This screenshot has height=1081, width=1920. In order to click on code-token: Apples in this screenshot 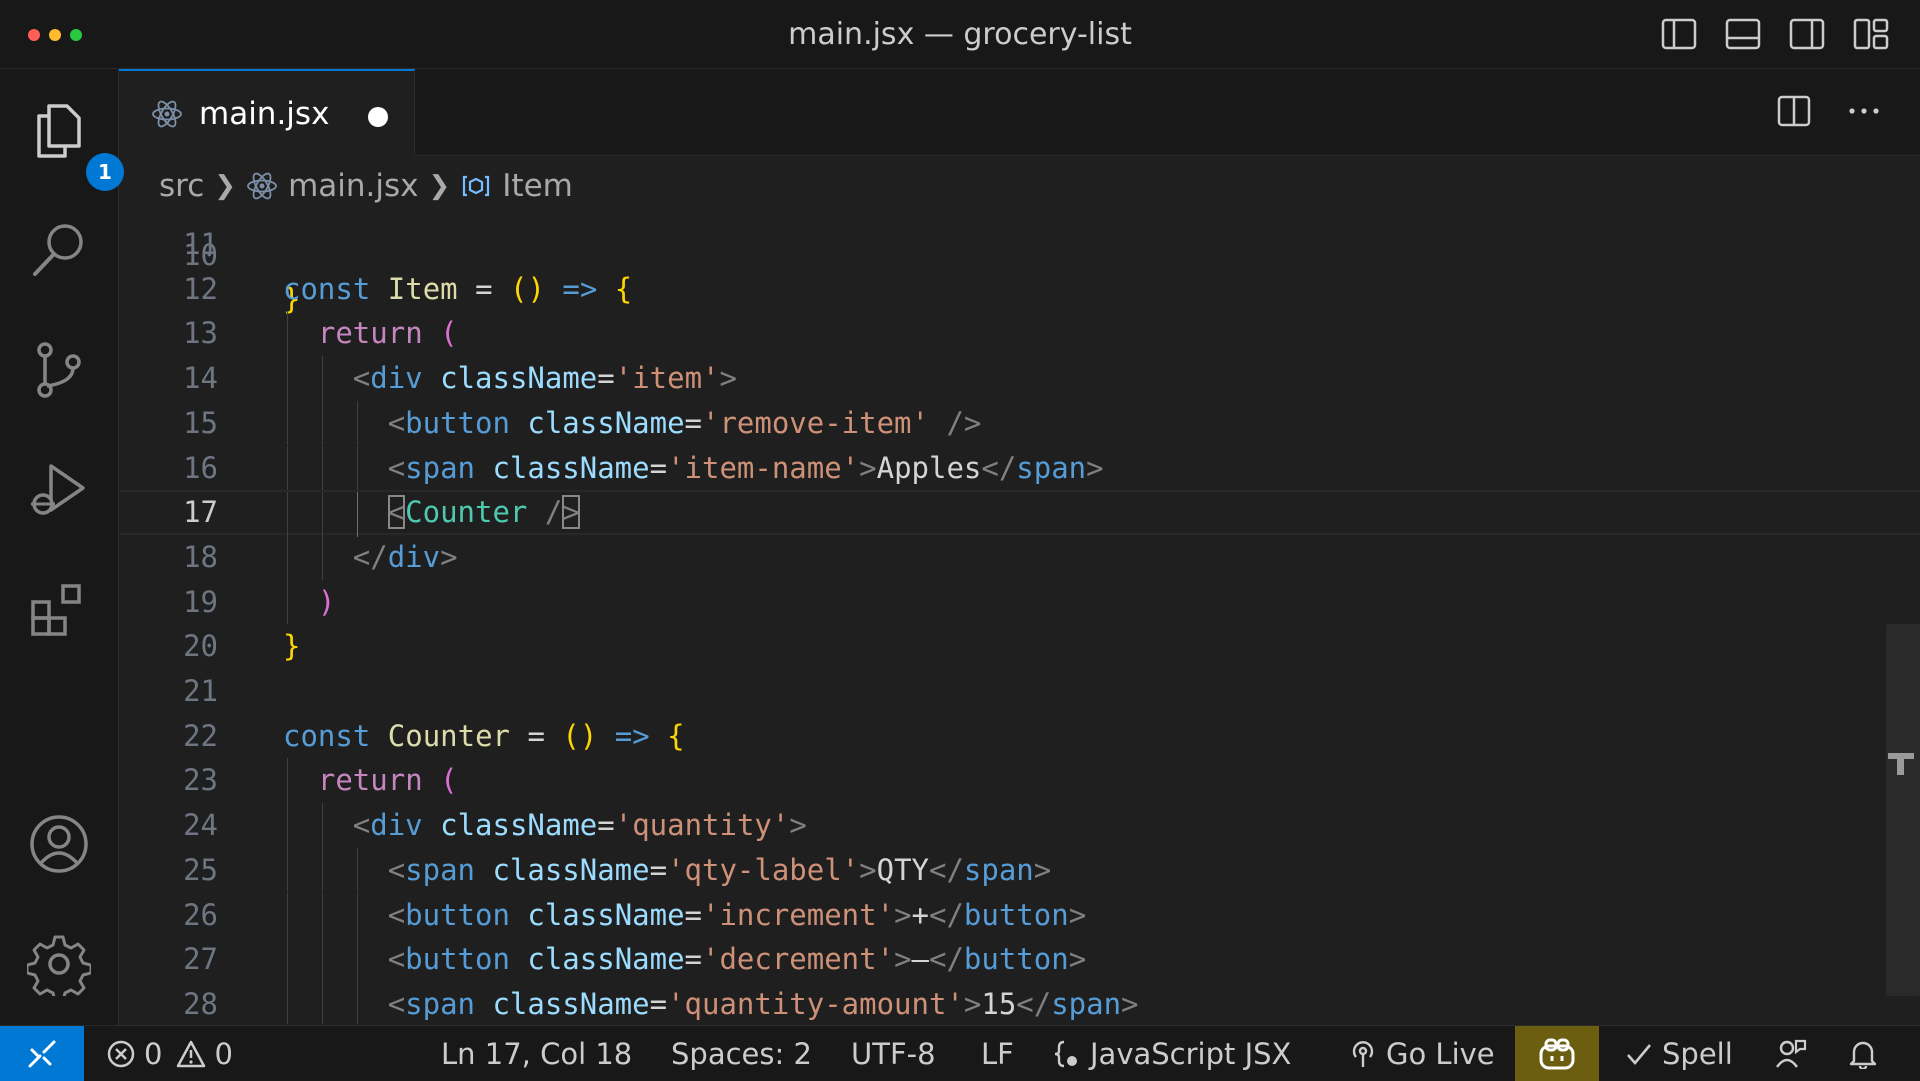, I will do `click(929, 467)`.